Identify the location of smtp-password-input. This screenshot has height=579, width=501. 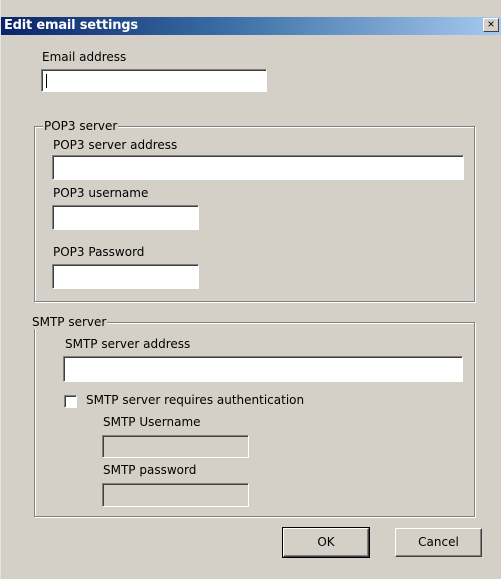
(175, 495).